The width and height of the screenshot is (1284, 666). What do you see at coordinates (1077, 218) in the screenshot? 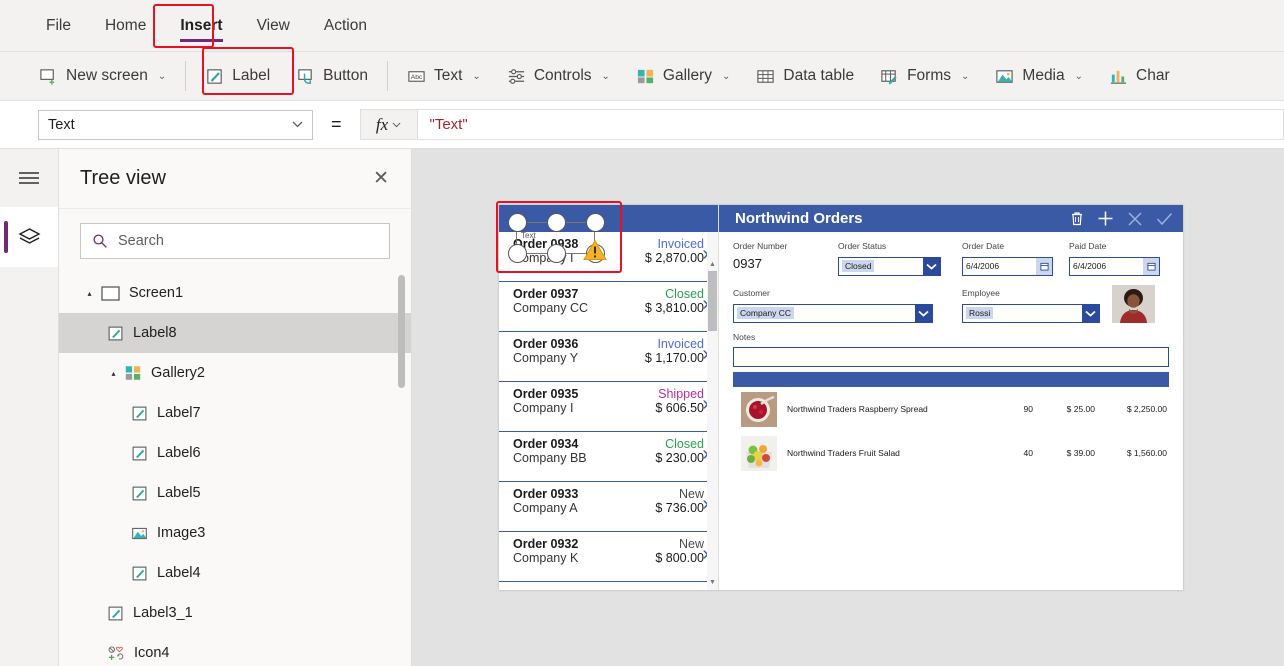
I see `trash-icon` at bounding box center [1077, 218].